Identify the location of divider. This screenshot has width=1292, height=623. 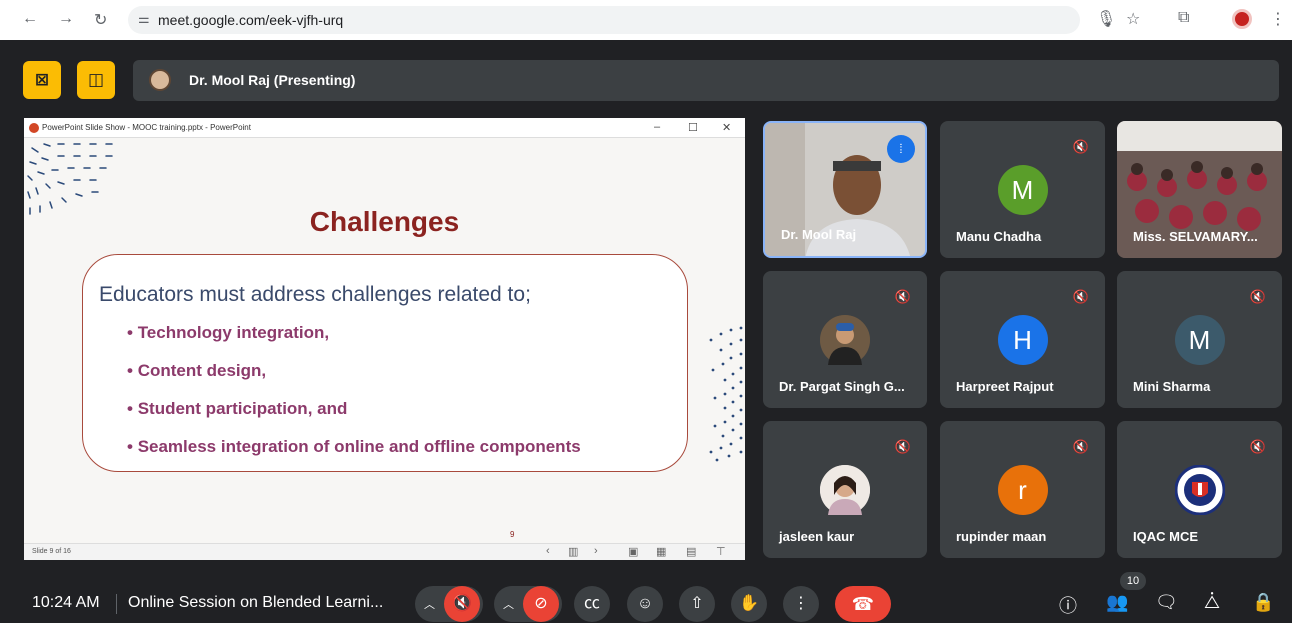
(116, 604).